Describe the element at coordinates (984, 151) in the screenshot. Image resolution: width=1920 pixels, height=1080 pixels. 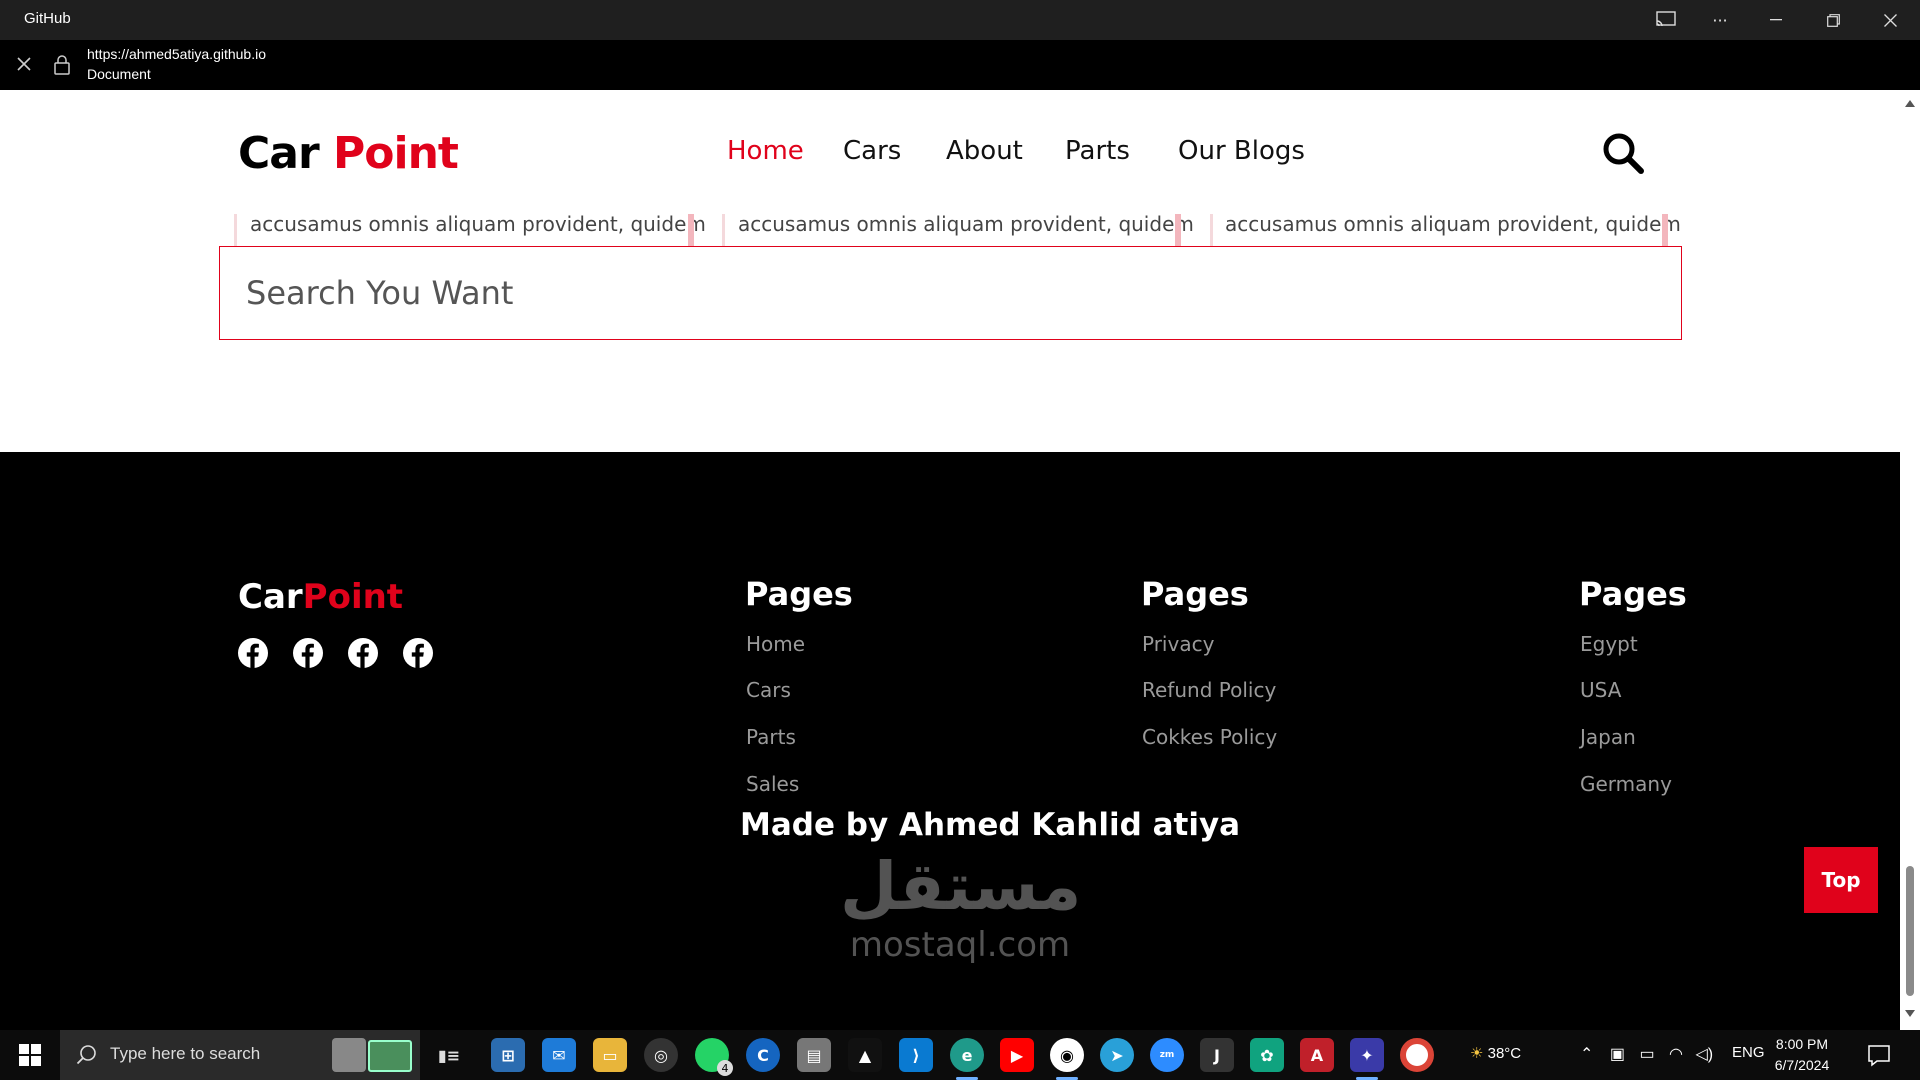
I see `nav-about: About` at that location.